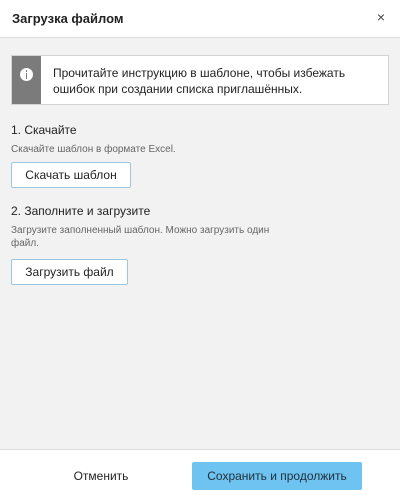 The height and width of the screenshot is (502, 400). Describe the element at coordinates (71, 175) in the screenshot. I see `download-template-button: Скачать шаблон` at that location.